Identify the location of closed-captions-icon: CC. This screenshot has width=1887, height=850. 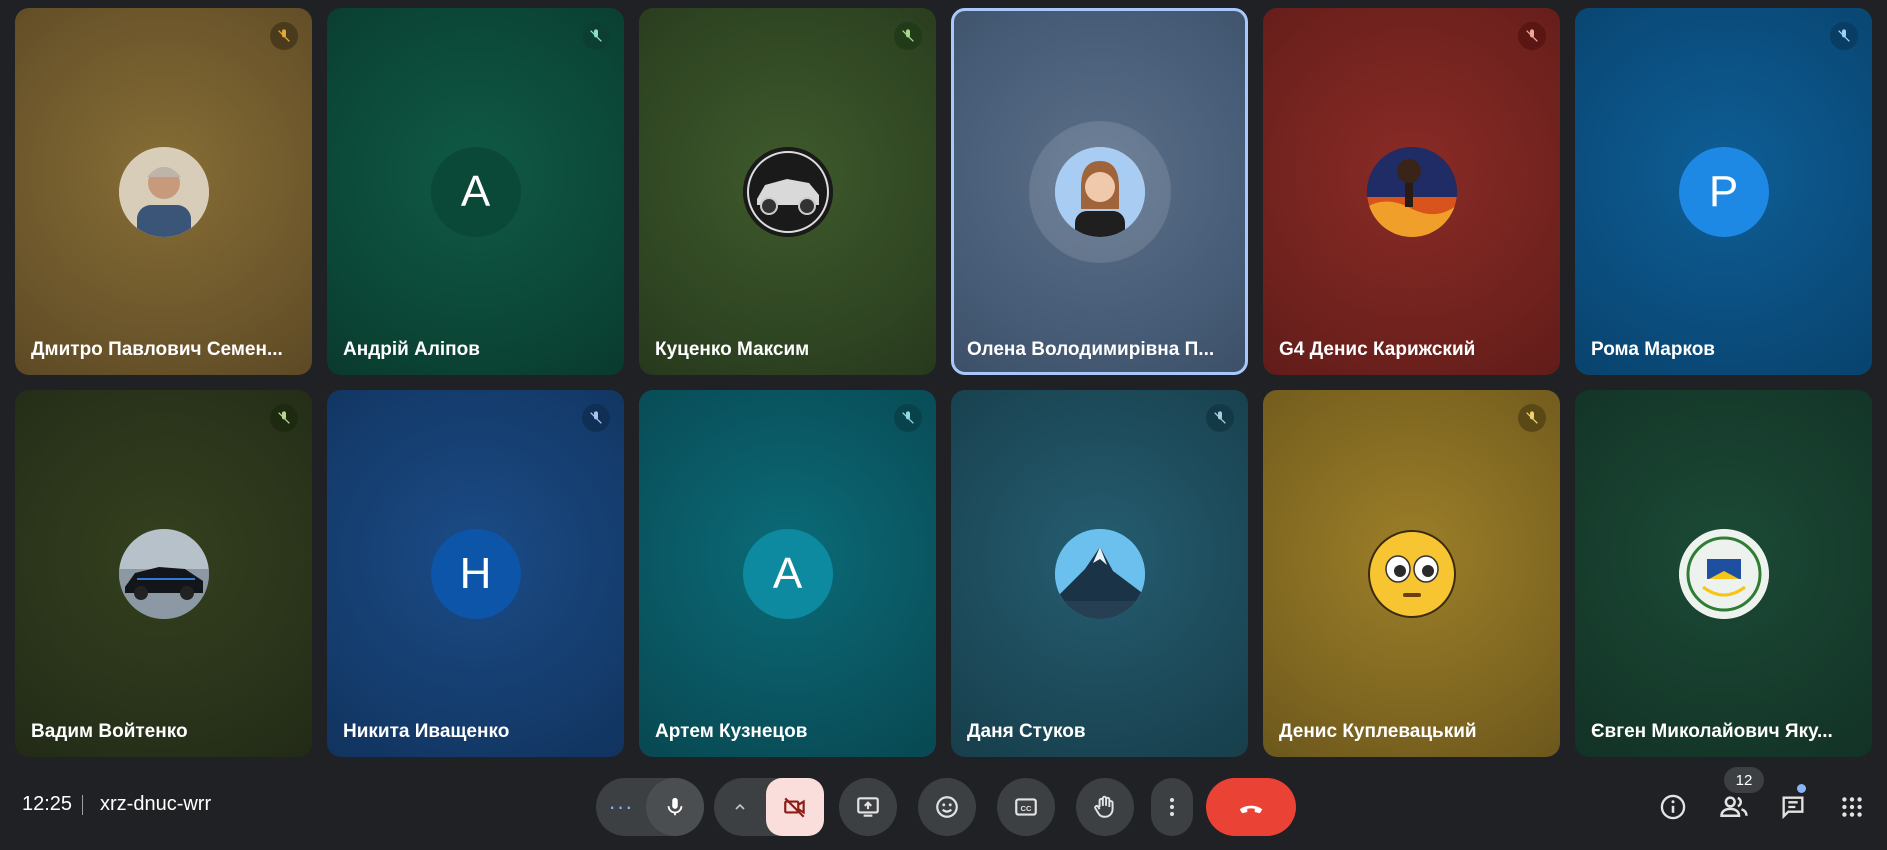
(1026, 807).